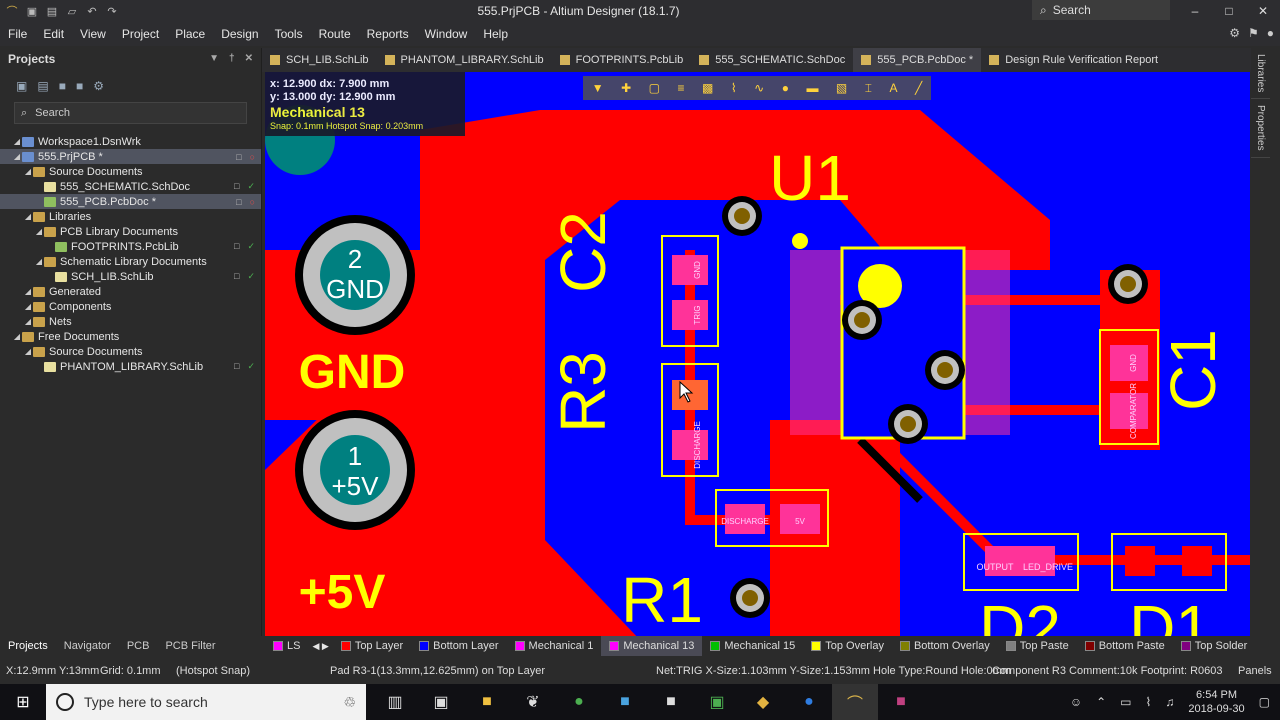 The height and width of the screenshot is (720, 1280). Describe the element at coordinates (130, 186) in the screenshot. I see `tree-item: 555_SCHEMATIC.SchDoc □ ✓` at that location.